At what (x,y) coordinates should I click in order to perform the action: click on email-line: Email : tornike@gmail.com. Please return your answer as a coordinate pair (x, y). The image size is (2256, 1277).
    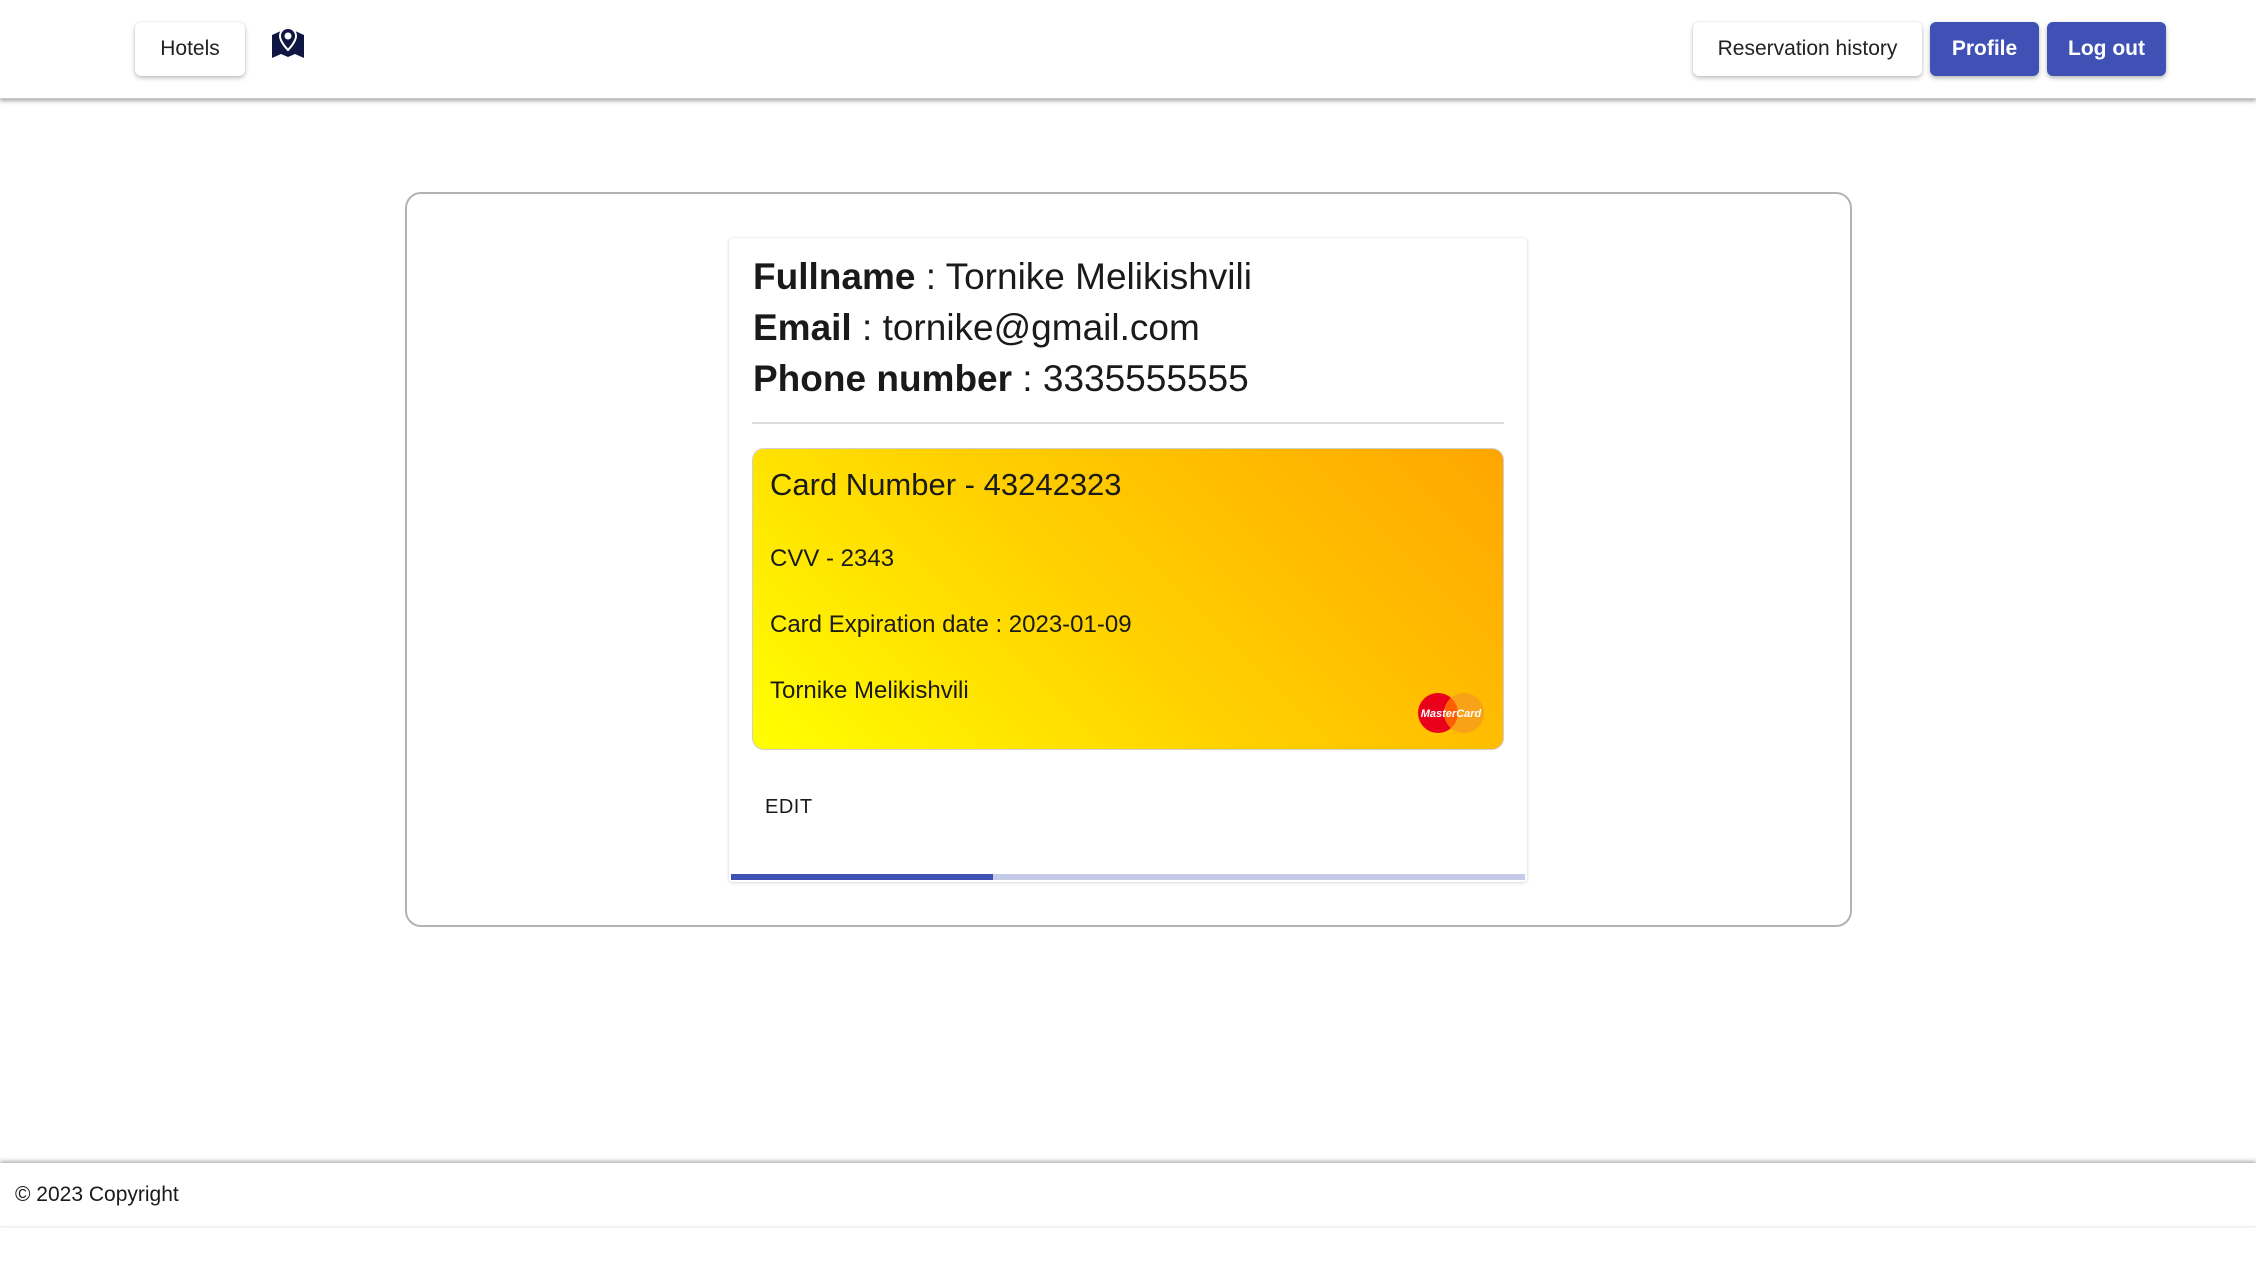
    Looking at the image, I should click on (976, 328).